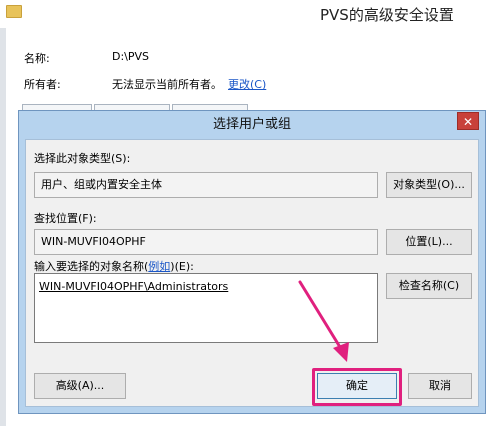 This screenshot has width=500, height=426. Describe the element at coordinates (91, 266) in the screenshot. I see `object-names-label-prefix: 输入要选择的对象名称(` at that location.